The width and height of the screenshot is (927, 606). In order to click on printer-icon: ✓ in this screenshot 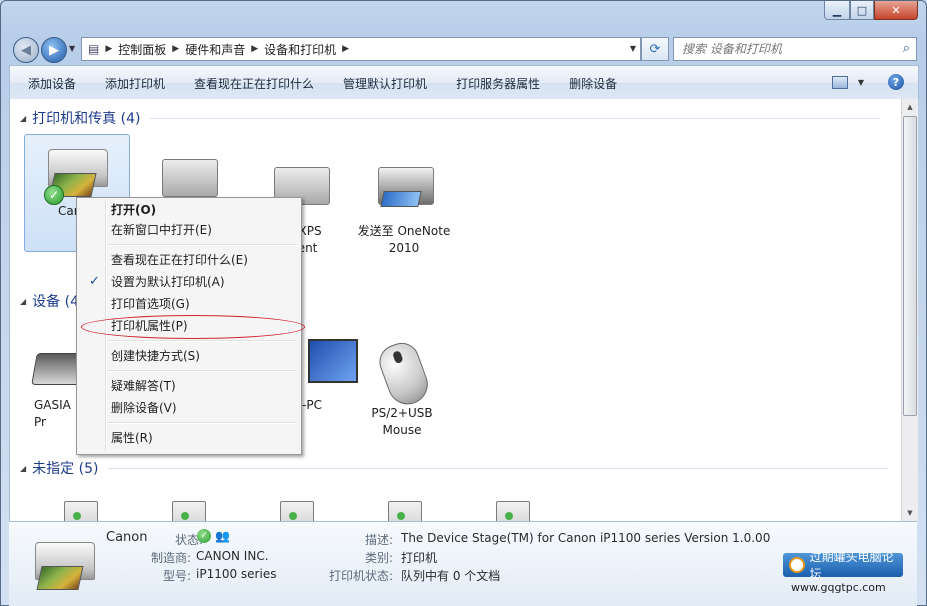, I will do `click(76, 171)`.